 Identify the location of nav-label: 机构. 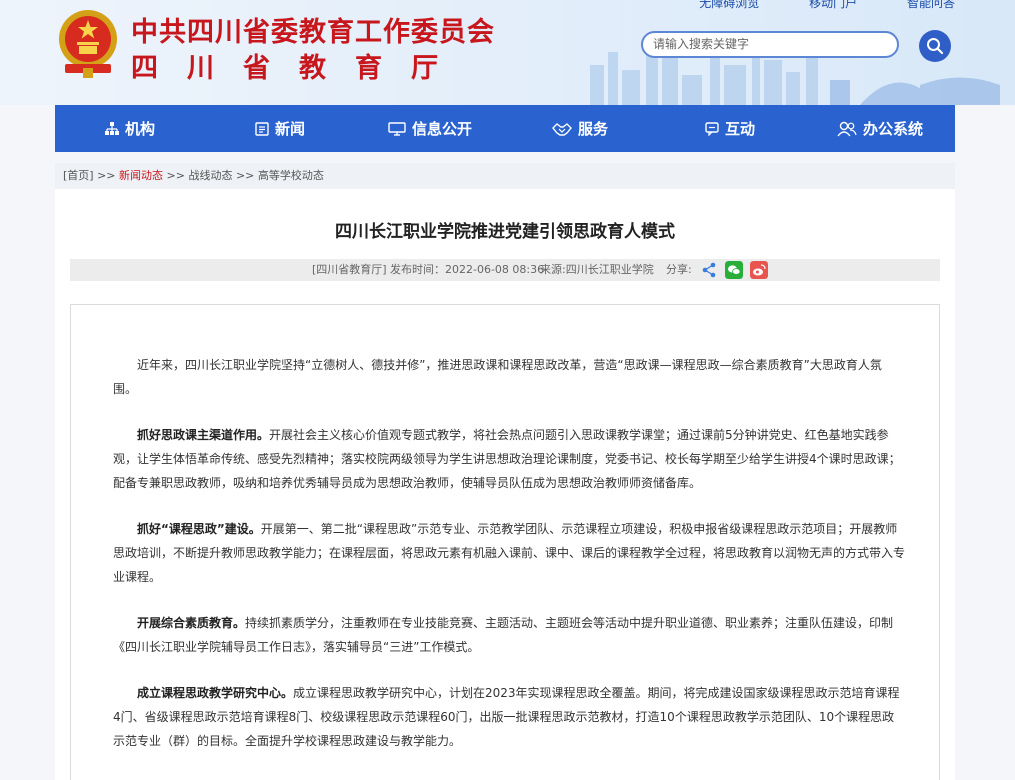
(139, 129).